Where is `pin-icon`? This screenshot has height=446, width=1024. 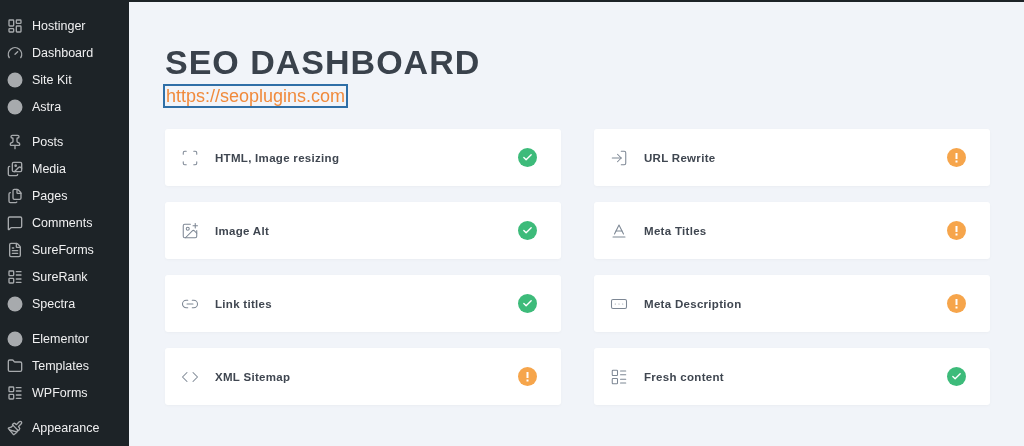 pin-icon is located at coordinates (15, 141).